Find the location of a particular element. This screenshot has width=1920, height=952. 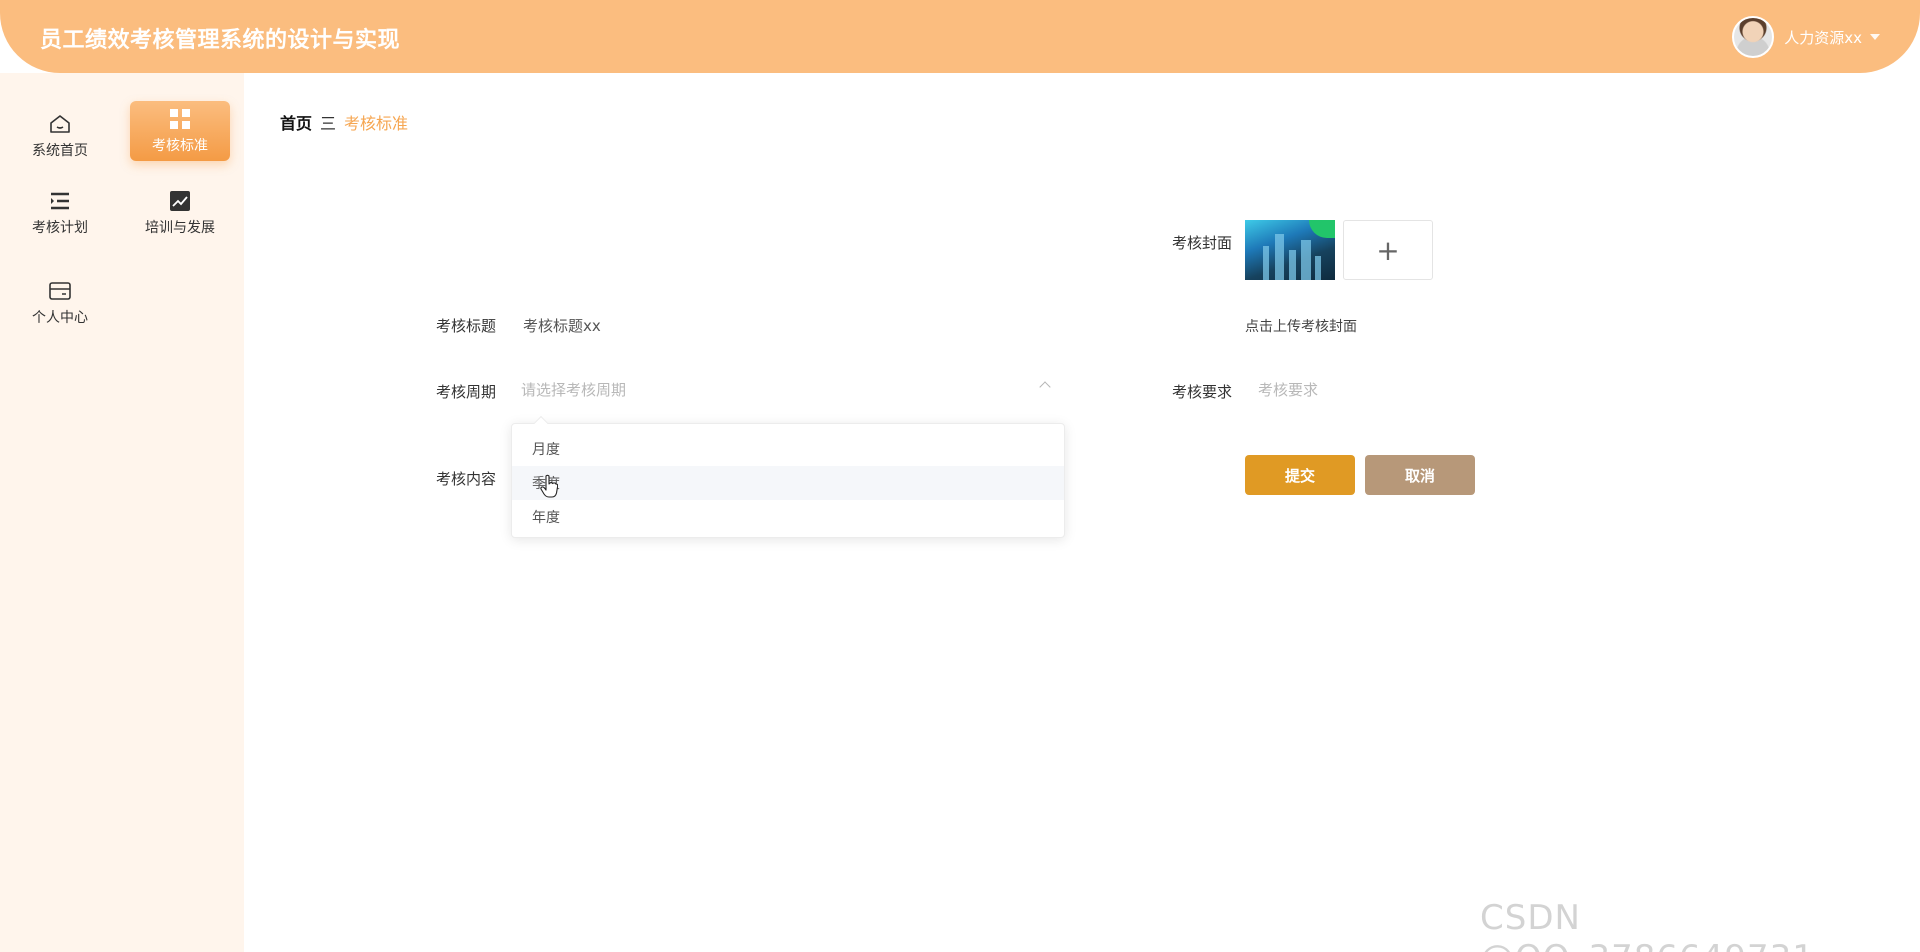

sidebar-item-label: 个人中心 is located at coordinates (60, 318).